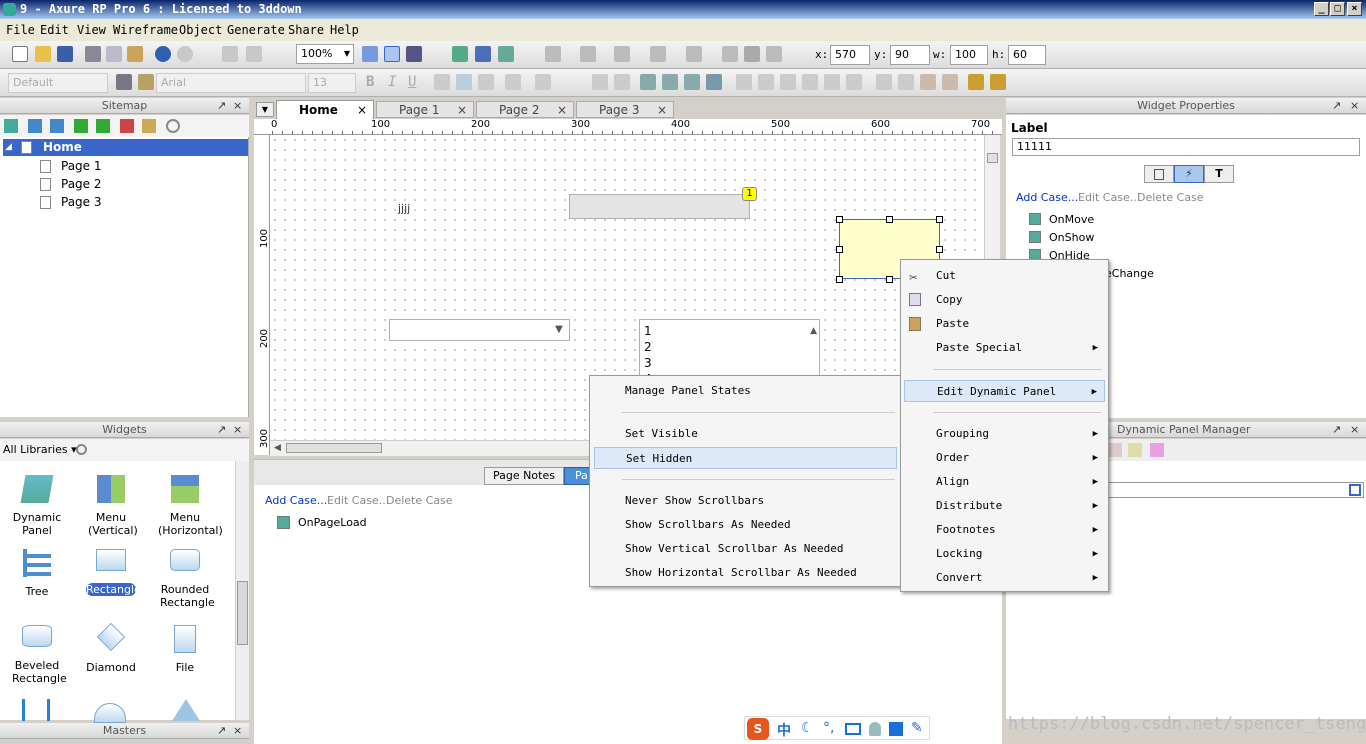  I want to click on h-input: 60, so click(1027, 55).